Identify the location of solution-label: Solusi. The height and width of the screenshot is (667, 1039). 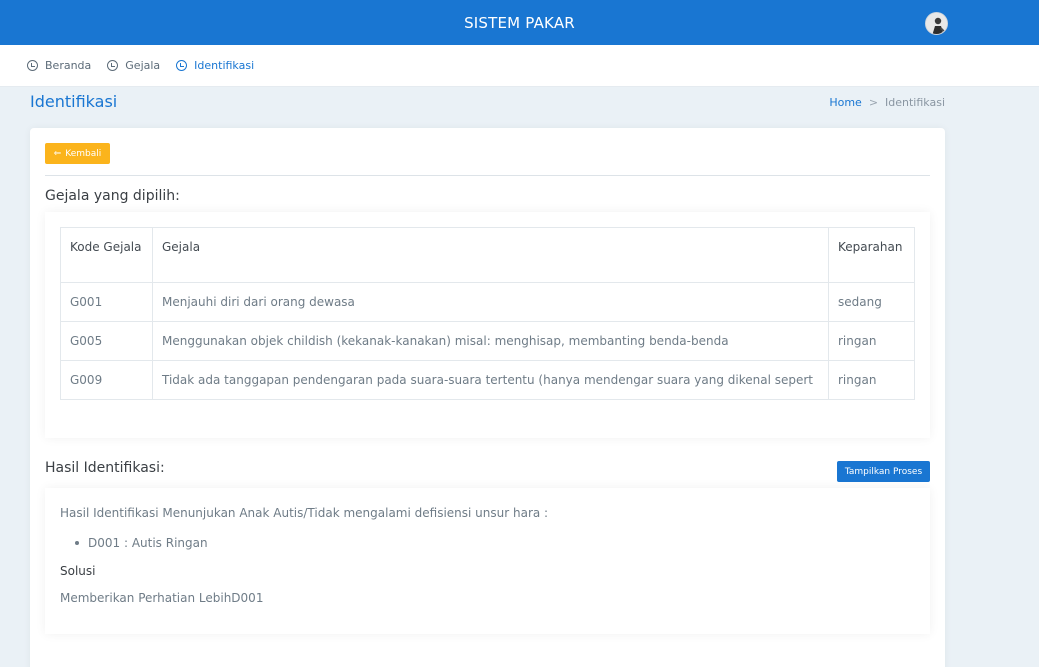
(78, 571).